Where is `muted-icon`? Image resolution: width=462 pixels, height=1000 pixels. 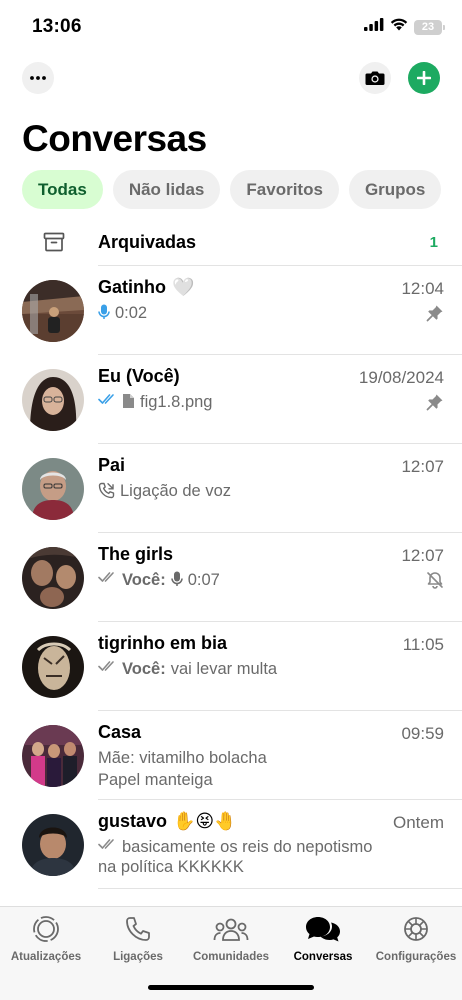
muted-icon is located at coordinates (435, 582).